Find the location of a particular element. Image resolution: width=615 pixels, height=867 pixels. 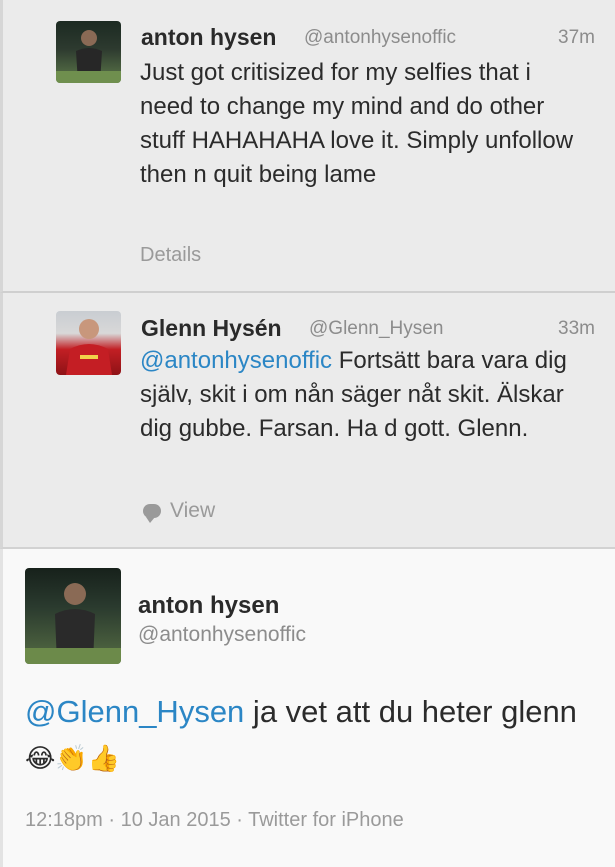

view-label: View is located at coordinates (193, 510).